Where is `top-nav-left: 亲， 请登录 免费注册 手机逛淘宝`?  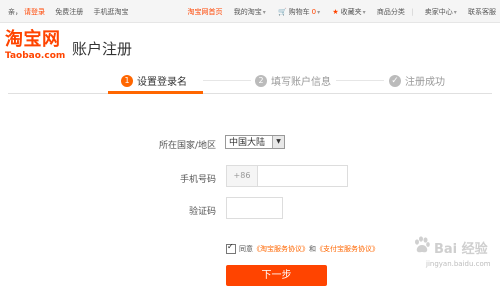 top-nav-left: 亲， 请登录 免费注册 手机逛淘宝 is located at coordinates (72, 12).